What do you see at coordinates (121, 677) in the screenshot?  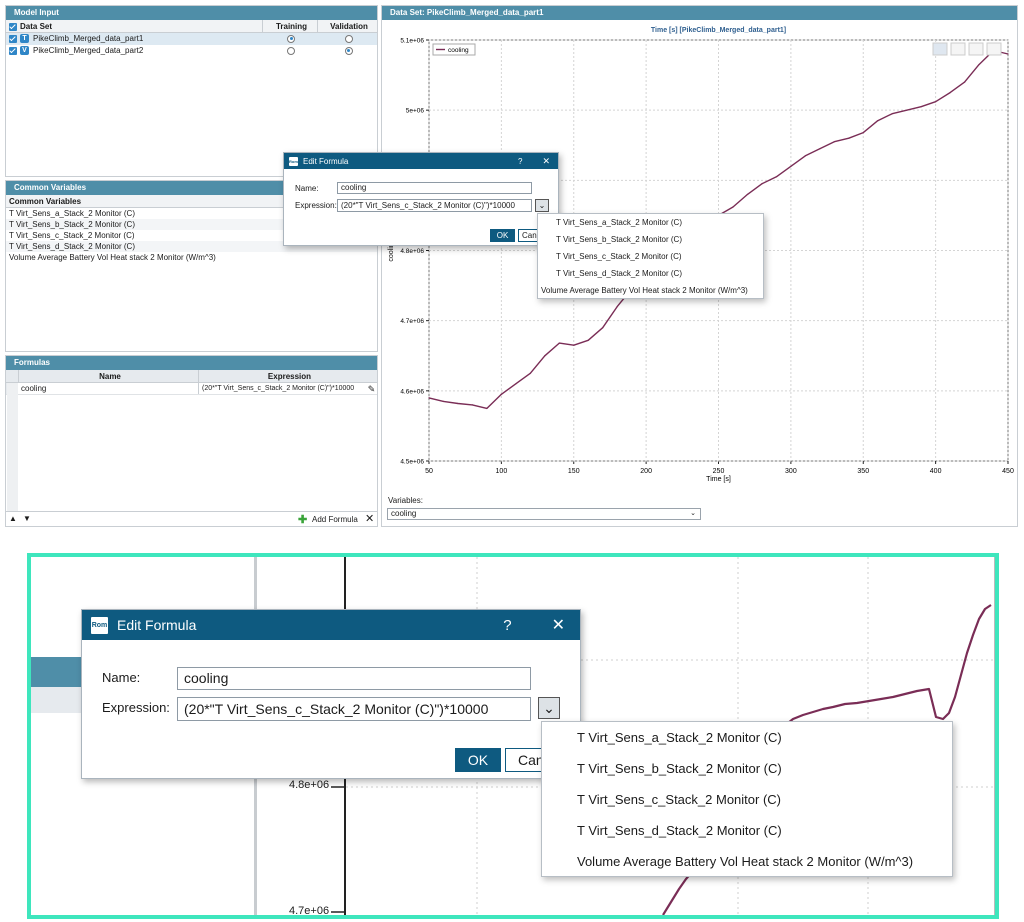 I see `name-label: Name:` at bounding box center [121, 677].